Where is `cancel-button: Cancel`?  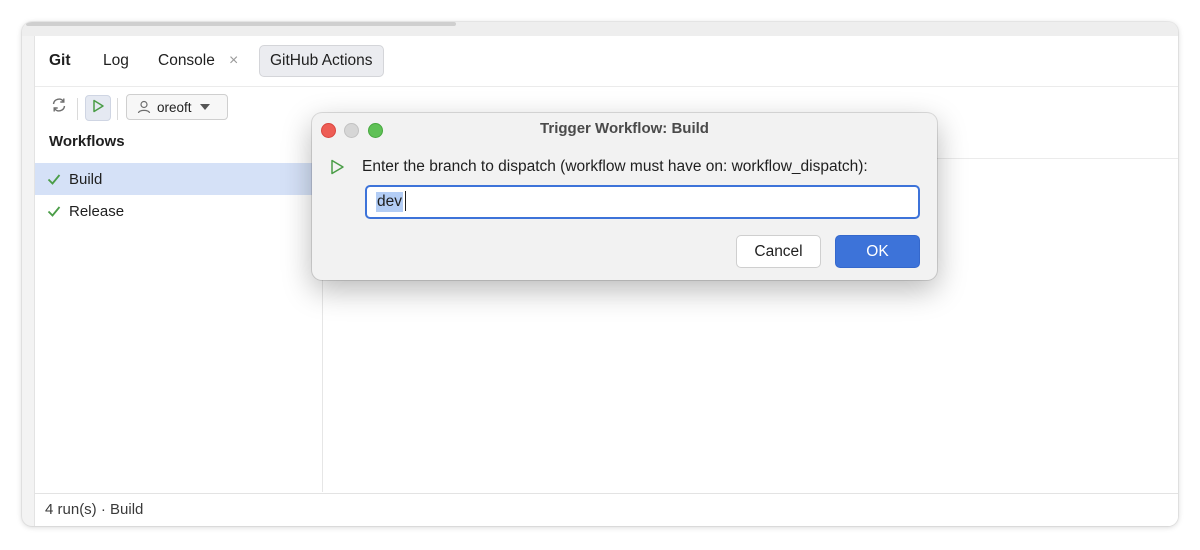 cancel-button: Cancel is located at coordinates (778, 251).